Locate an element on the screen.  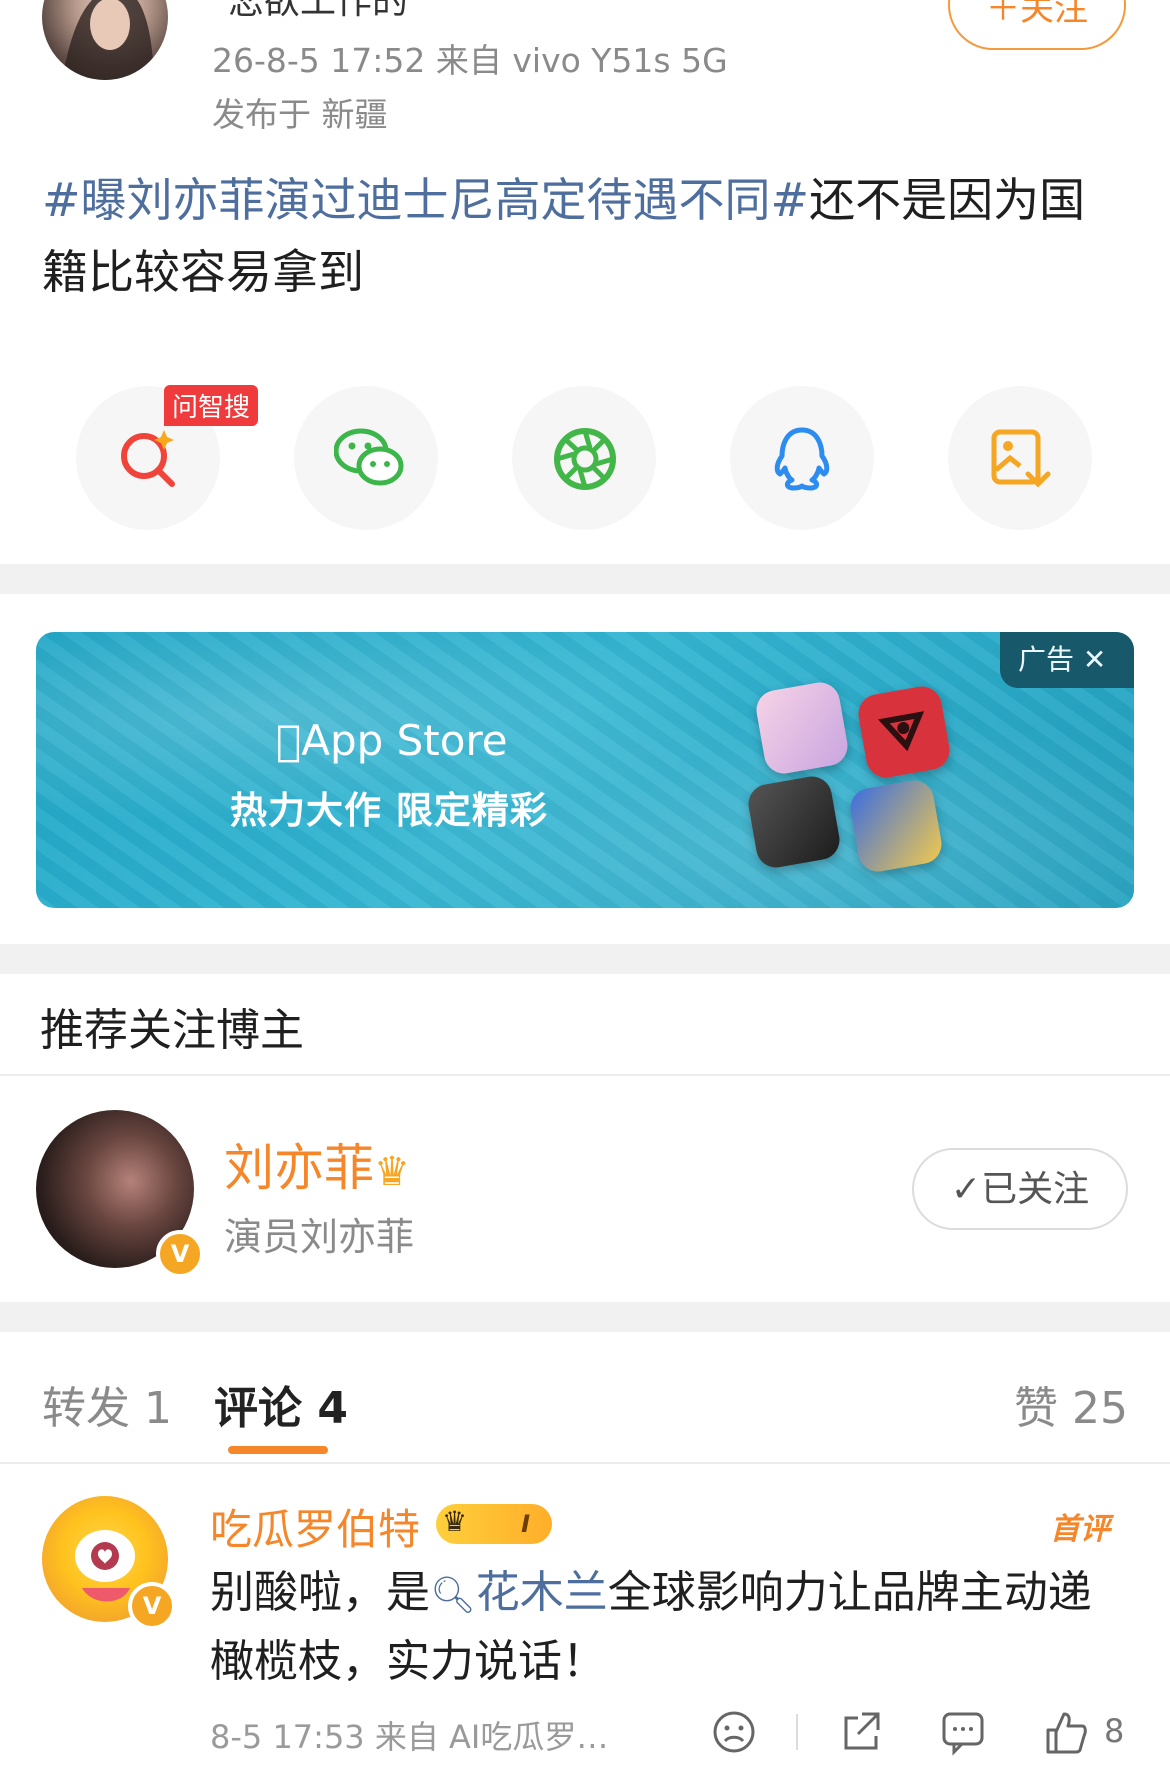
tab-like: 赞 25 is located at coordinates (1071, 1404).